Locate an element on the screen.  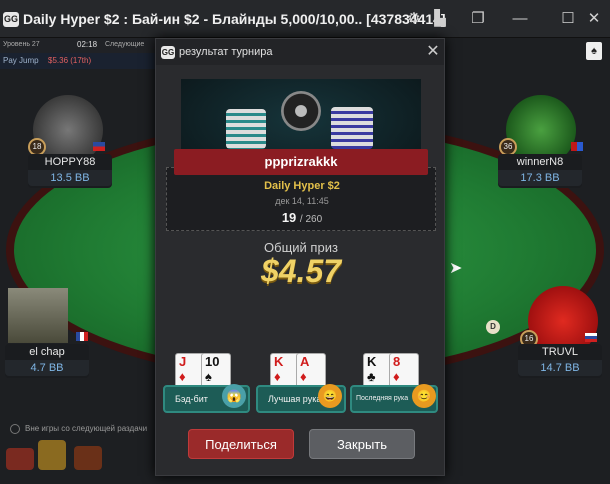
playing-card: 8 ♦ is located at coordinates (404, 371).